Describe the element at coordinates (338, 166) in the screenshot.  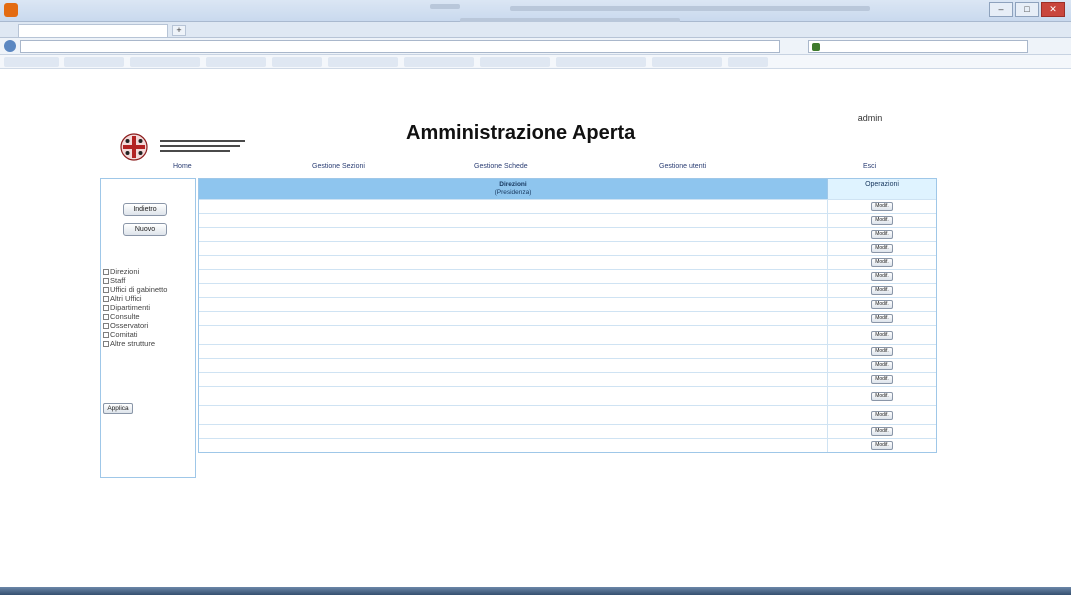
I see `menu-gestione-sezioni: Gestione Sezioni` at that location.